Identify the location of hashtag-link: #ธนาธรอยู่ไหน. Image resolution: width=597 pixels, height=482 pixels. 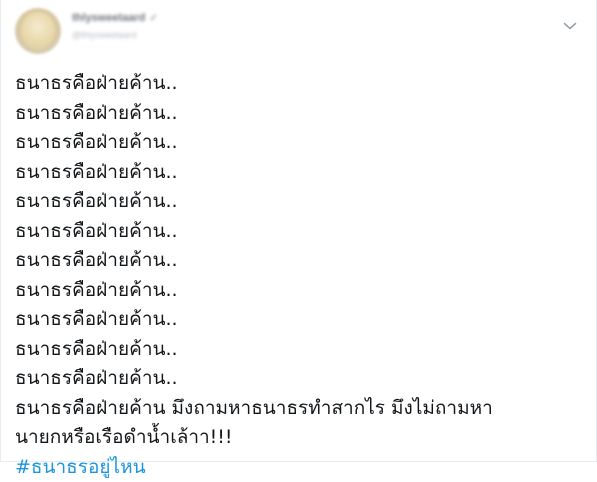
(80, 467).